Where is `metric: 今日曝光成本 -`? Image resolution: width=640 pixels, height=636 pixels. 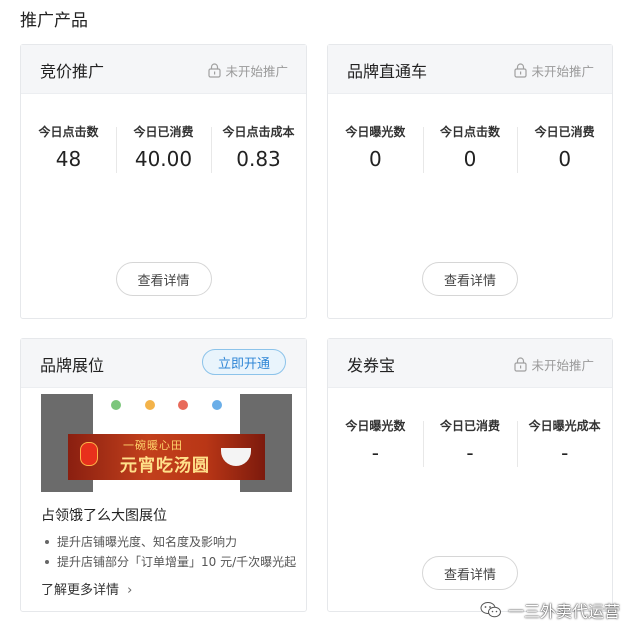
metric: 今日曝光成本 - is located at coordinates (564, 442).